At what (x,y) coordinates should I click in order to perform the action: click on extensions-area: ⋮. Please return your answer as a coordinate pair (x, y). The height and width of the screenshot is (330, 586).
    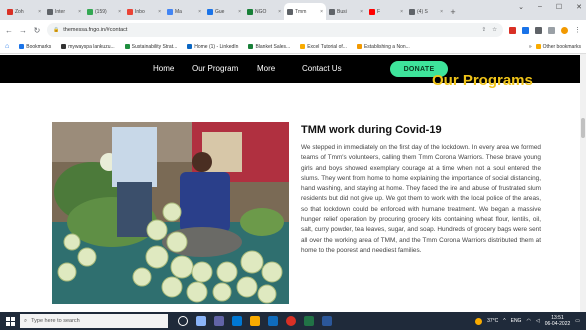
    Looking at the image, I should click on (545, 30).